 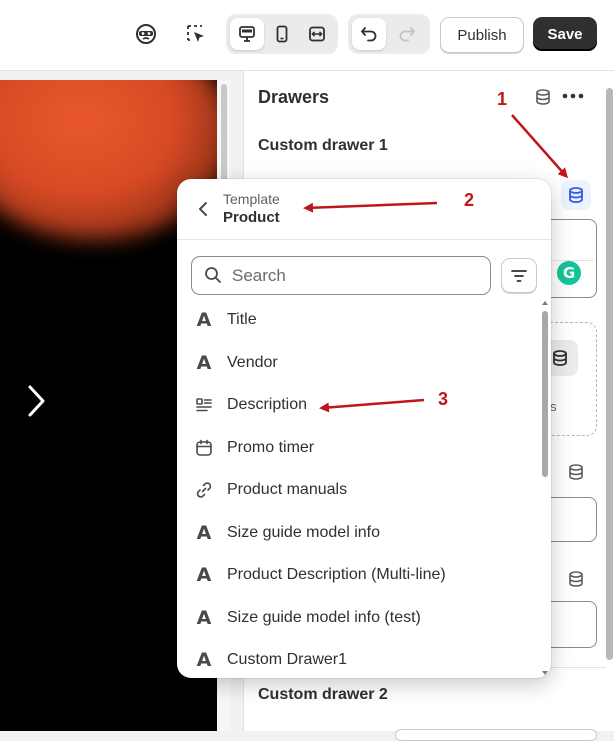 I want to click on list-item-promo-timer: Promo timer, so click(x=360, y=448).